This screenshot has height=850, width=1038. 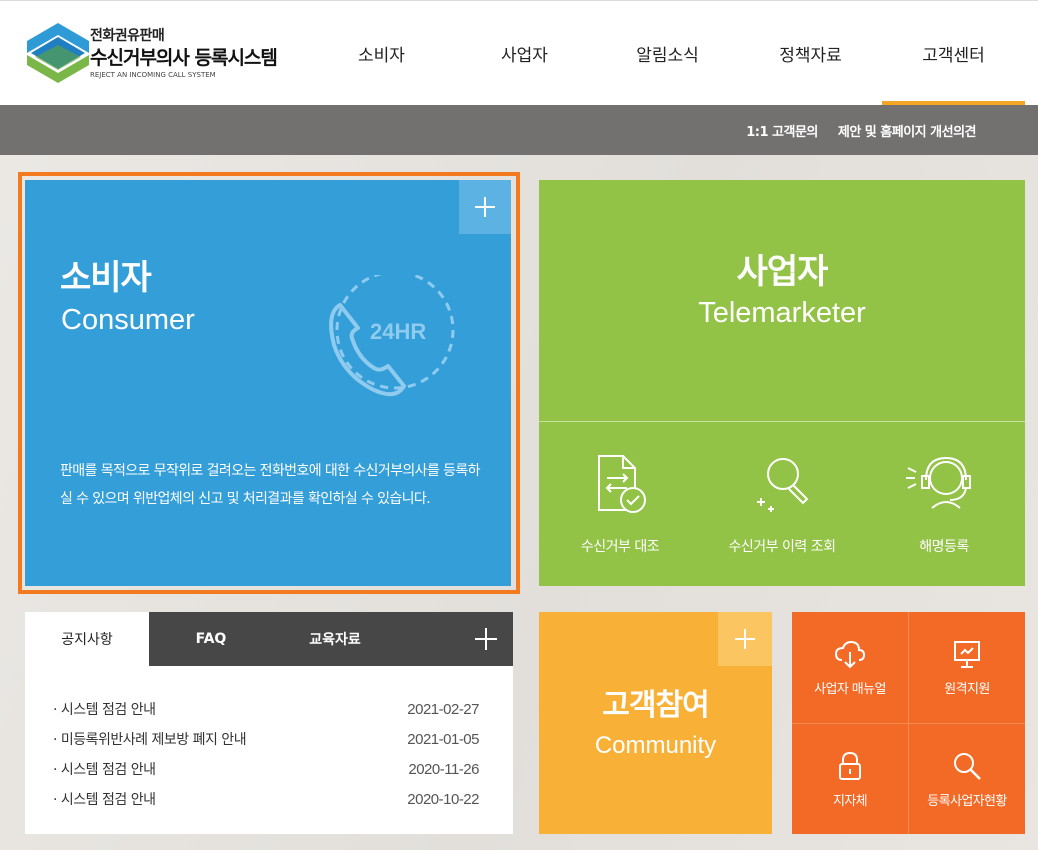 What do you see at coordinates (184, 58) in the screenshot?
I see `logo-line2: 수신거부의사 등록시스템` at bounding box center [184, 58].